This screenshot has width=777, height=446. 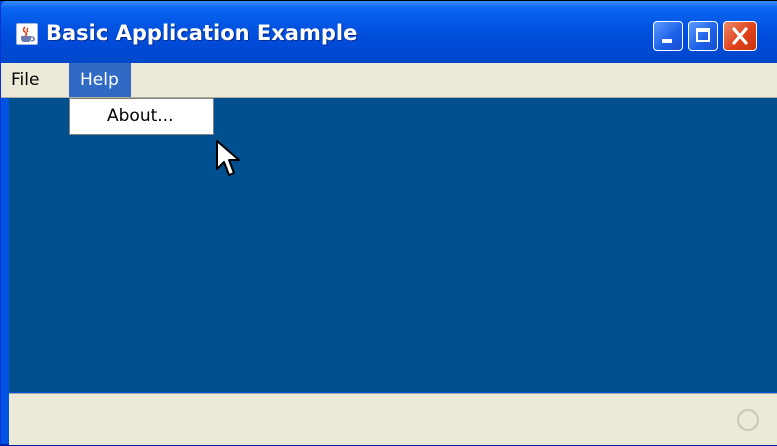 What do you see at coordinates (228, 158) in the screenshot?
I see `mouse-pointer-icon` at bounding box center [228, 158].